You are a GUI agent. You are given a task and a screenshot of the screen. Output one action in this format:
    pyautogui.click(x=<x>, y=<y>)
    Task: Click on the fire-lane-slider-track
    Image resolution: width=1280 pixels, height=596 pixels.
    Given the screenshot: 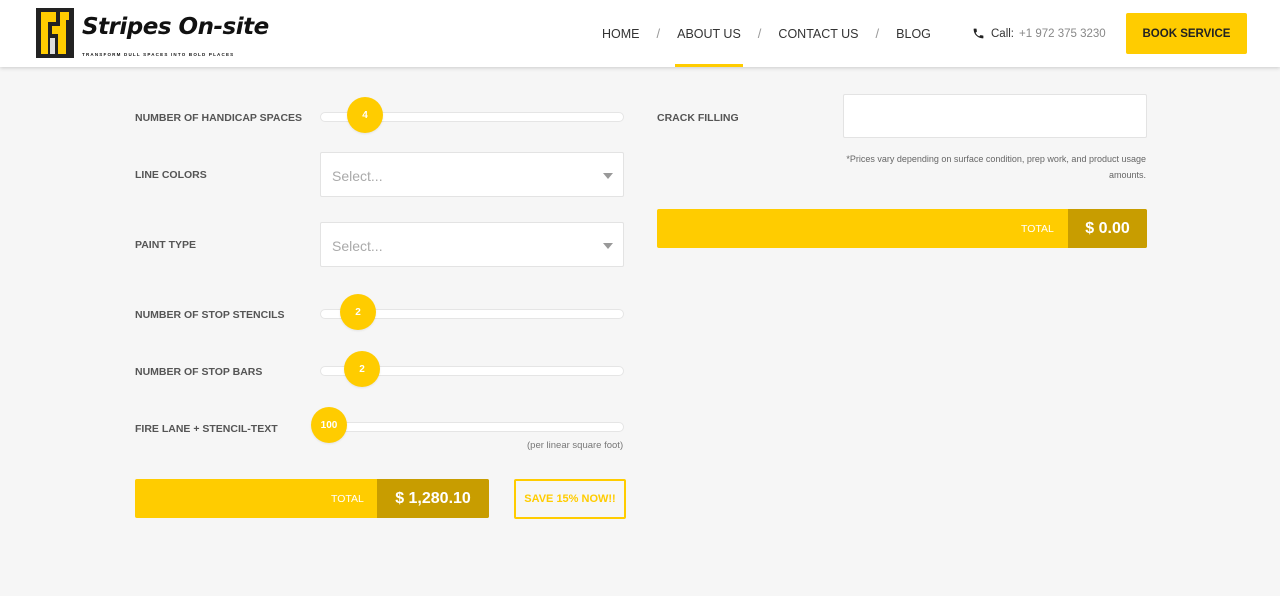 What is the action you would take?
    pyautogui.click(x=472, y=427)
    